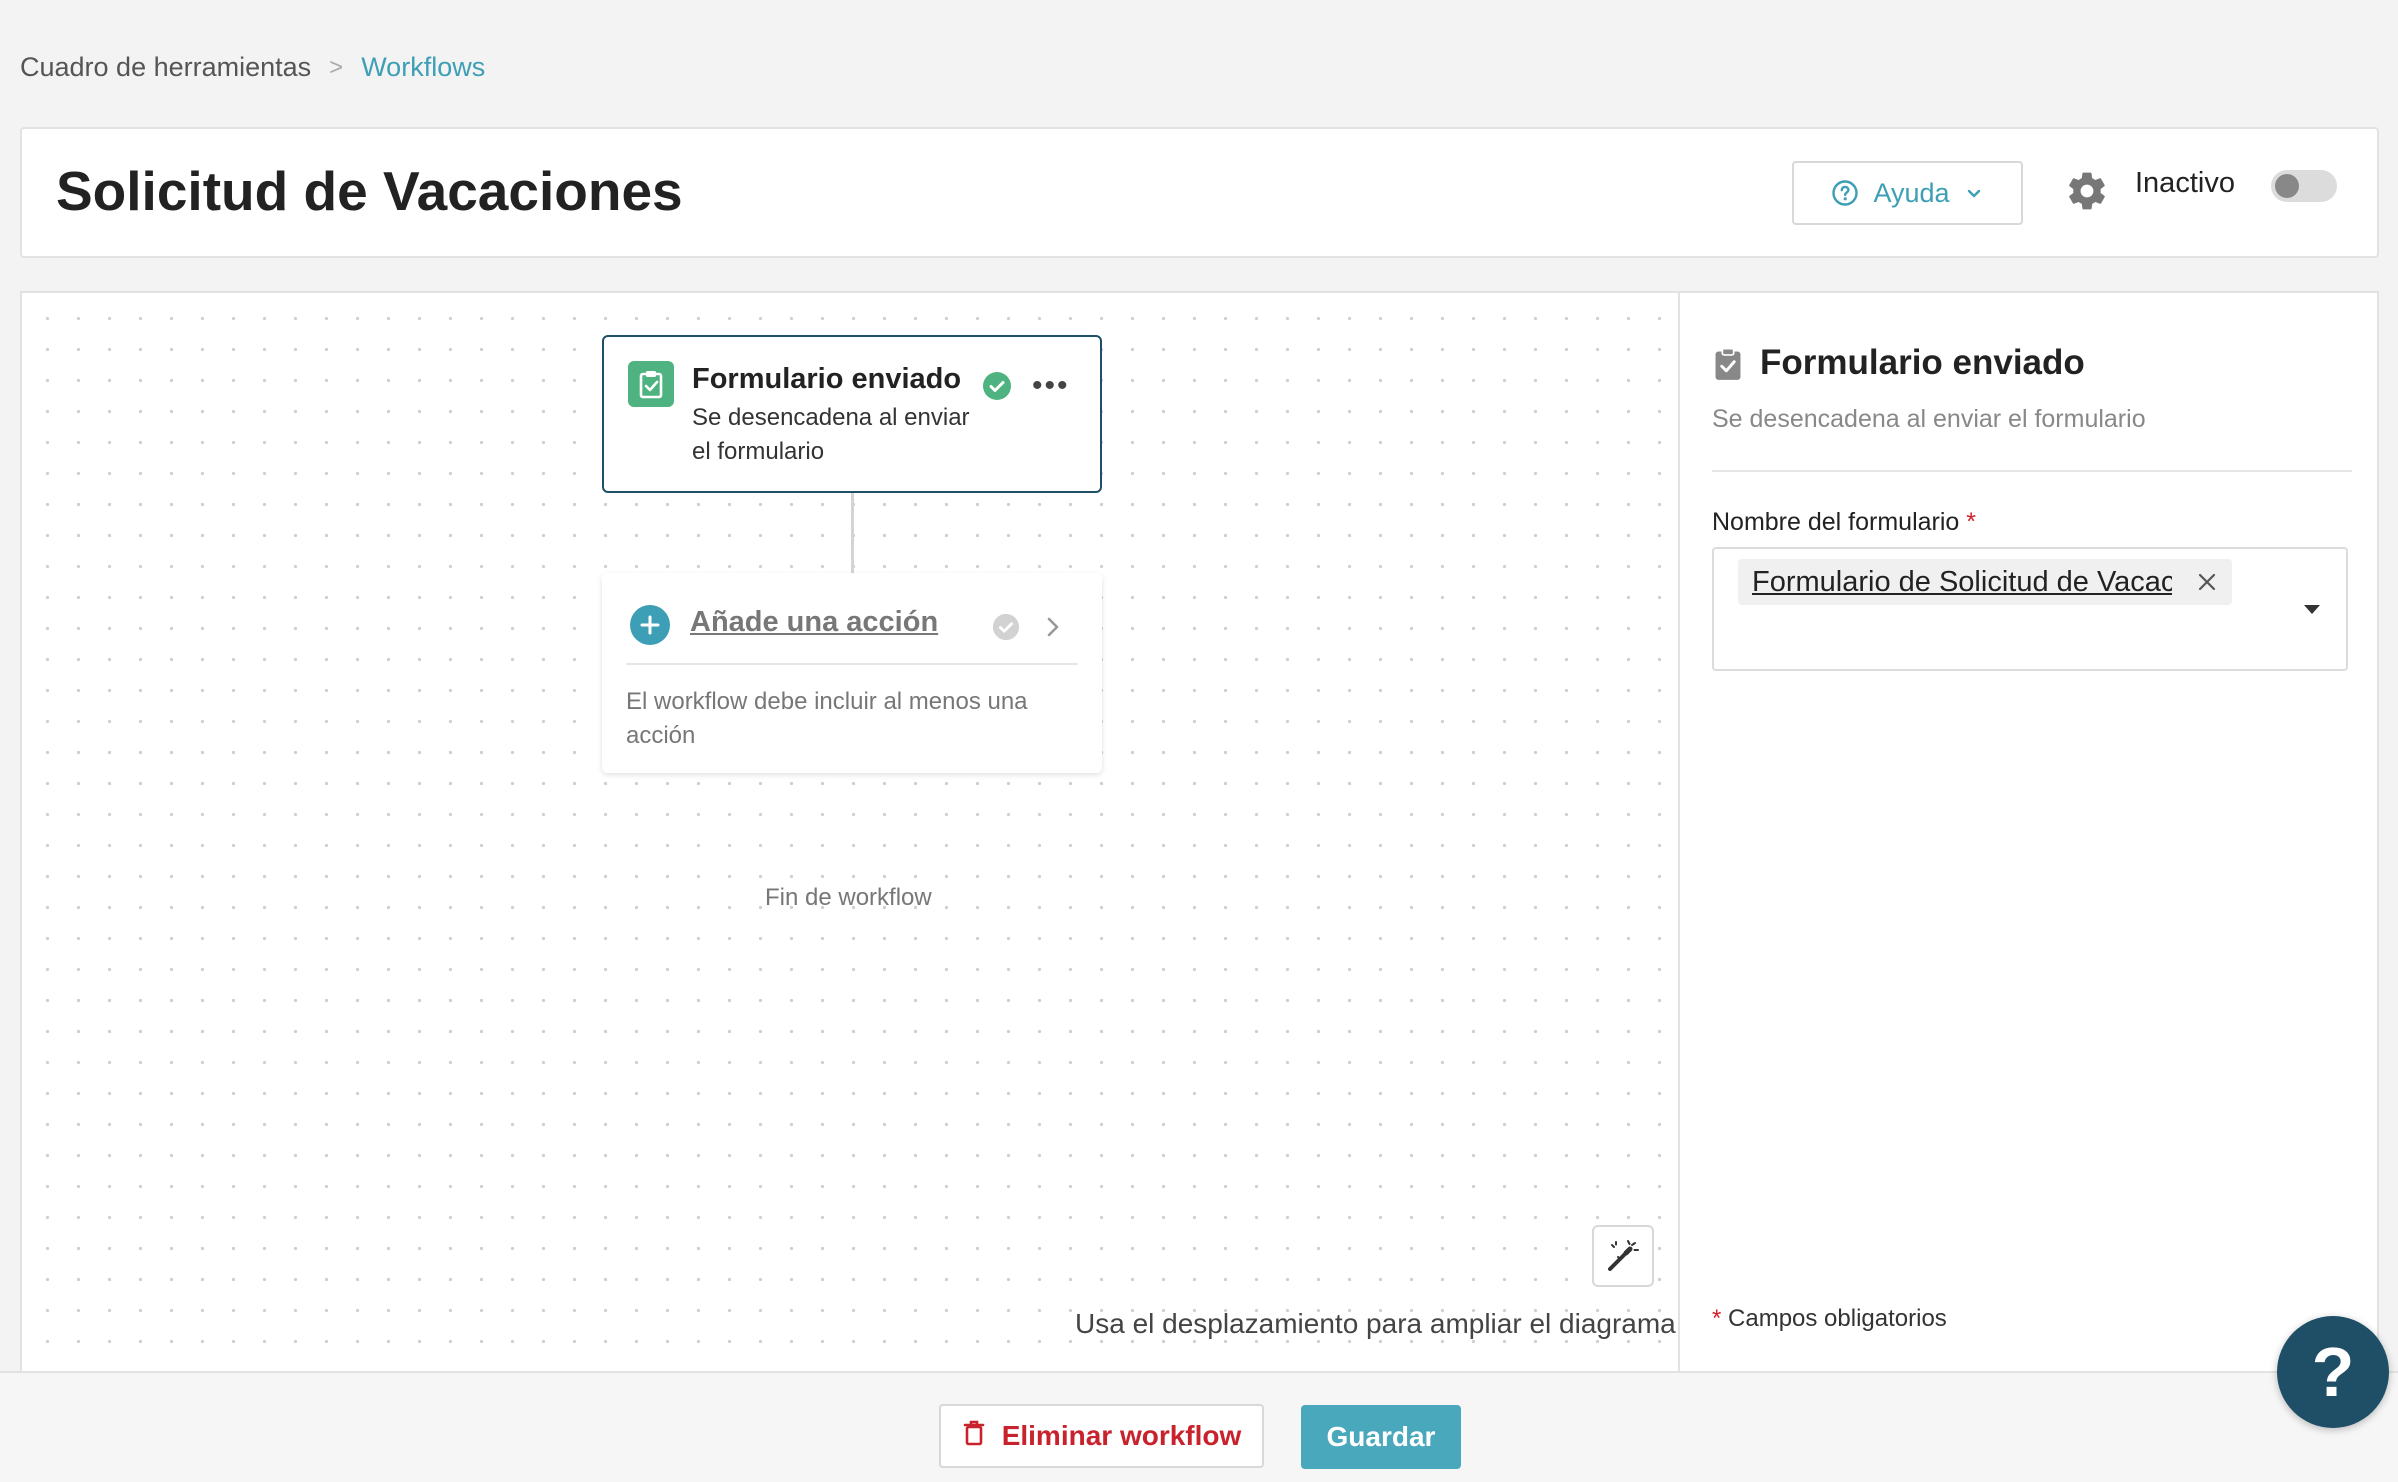  What do you see at coordinates (423, 67) in the screenshot?
I see `breadcrumb-item-workflows: Workflows` at bounding box center [423, 67].